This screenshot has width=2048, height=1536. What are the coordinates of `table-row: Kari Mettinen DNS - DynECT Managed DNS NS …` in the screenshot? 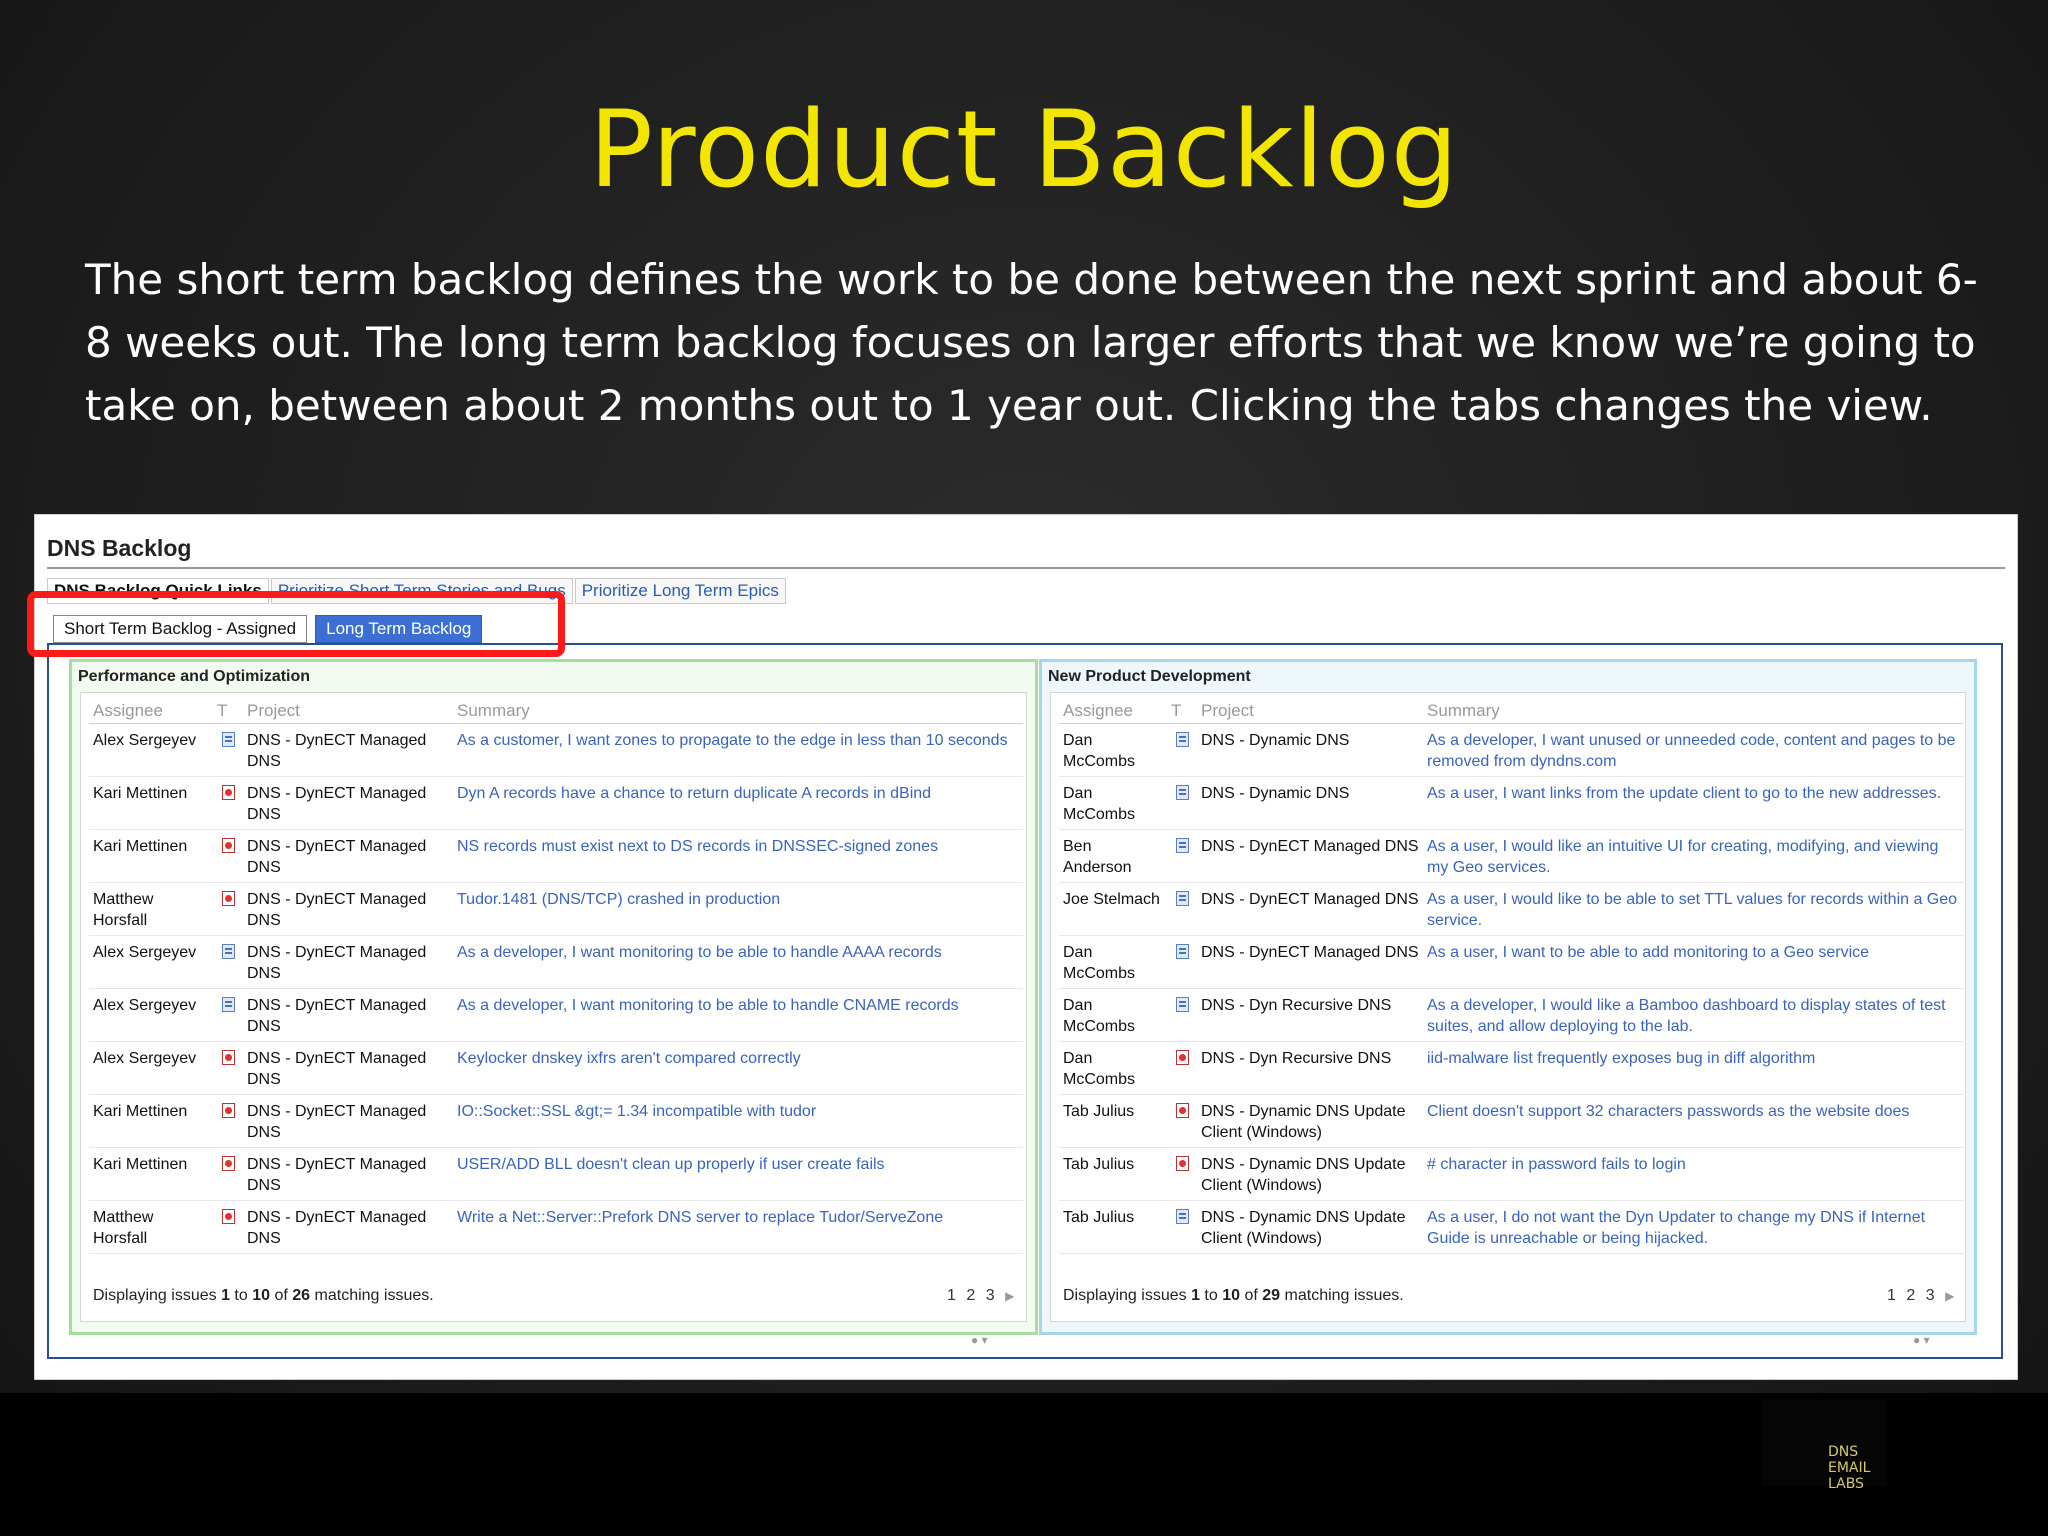 It's located at (556, 856).